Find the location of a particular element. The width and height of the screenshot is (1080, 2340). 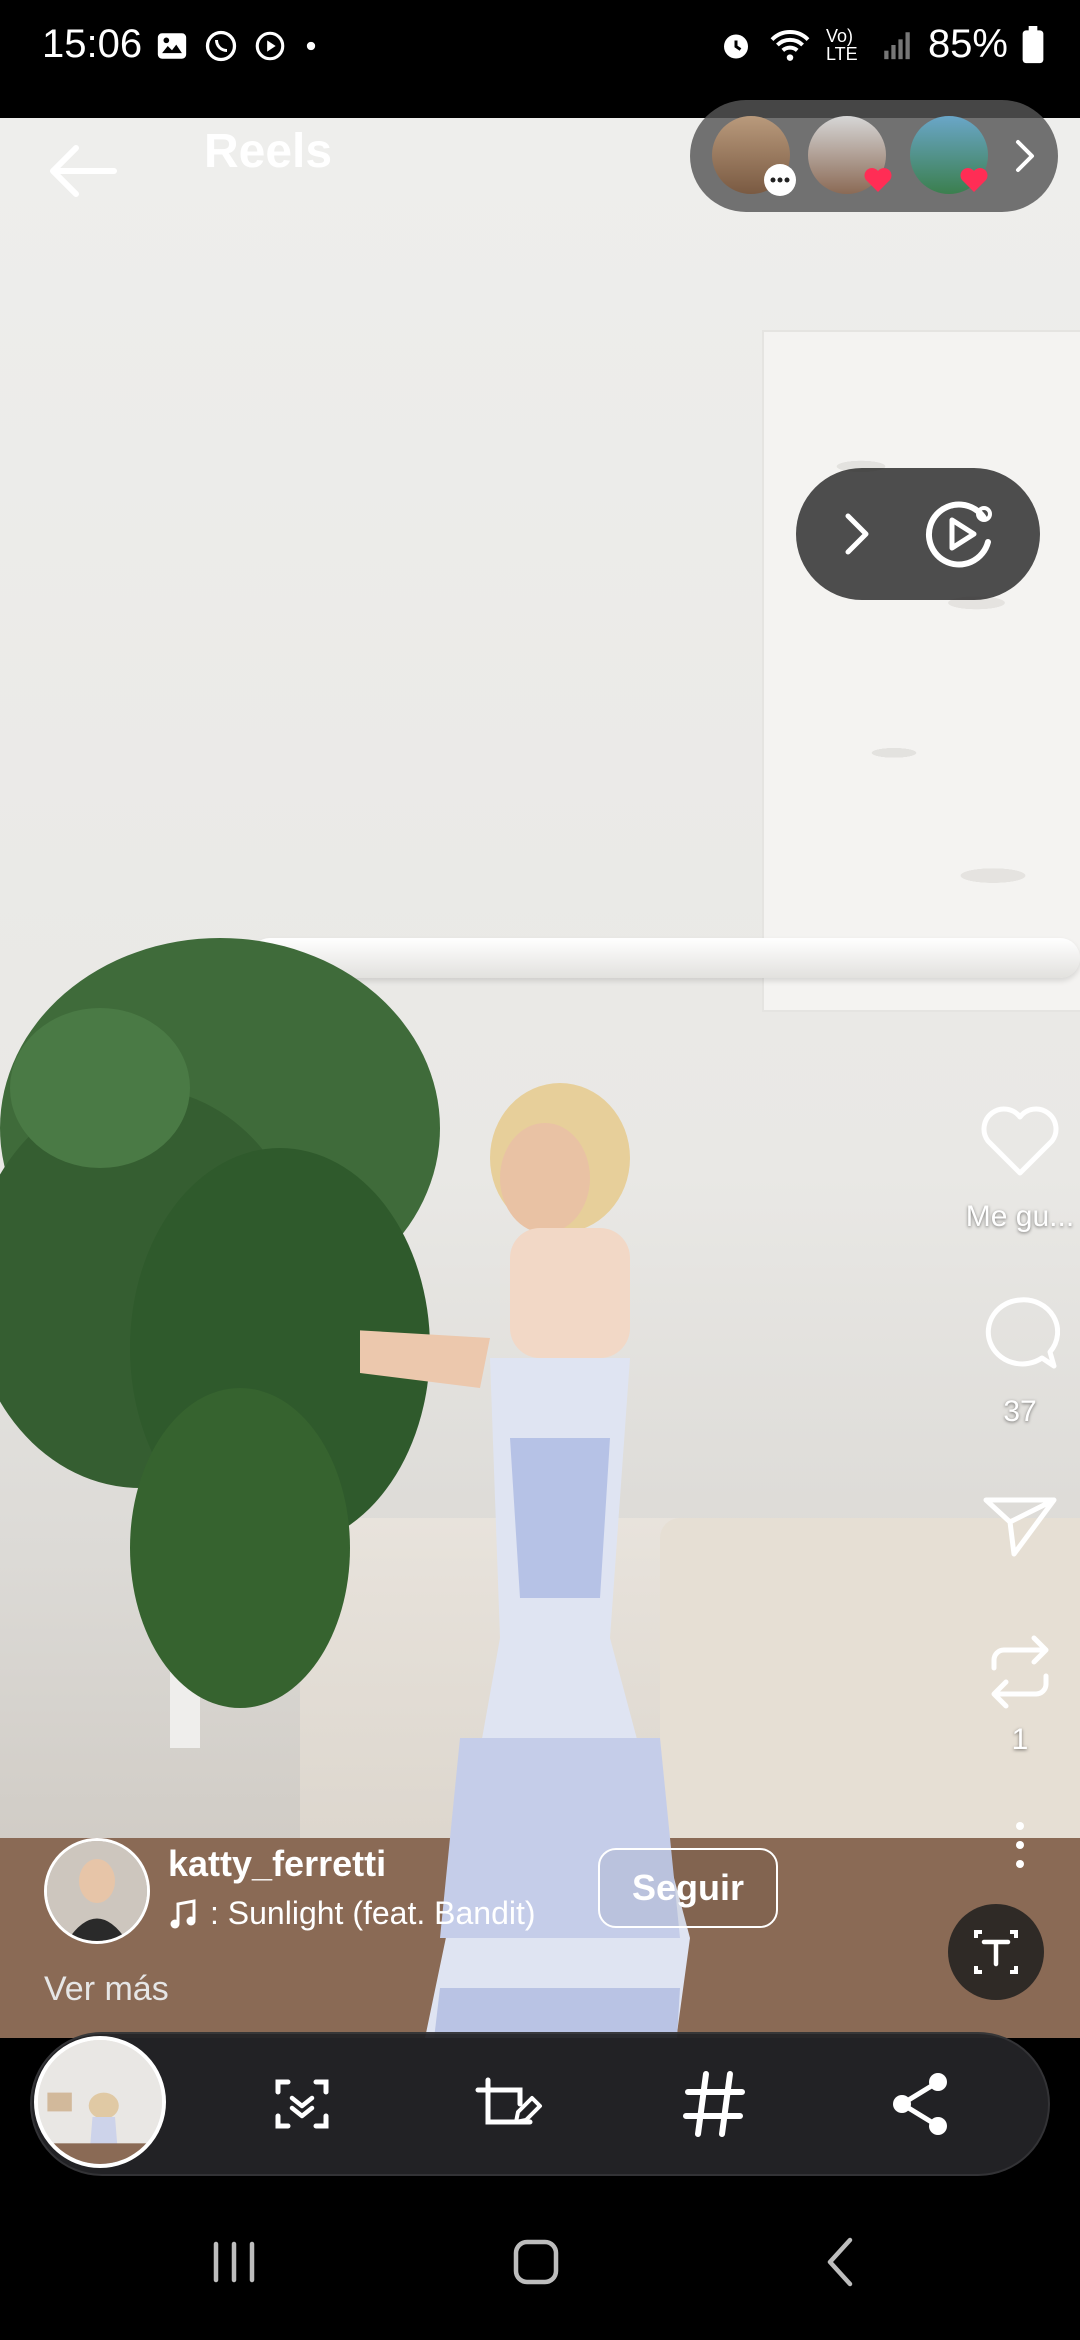

status-icons-right: Vo) LTE 85% is located at coordinates (881, 44).